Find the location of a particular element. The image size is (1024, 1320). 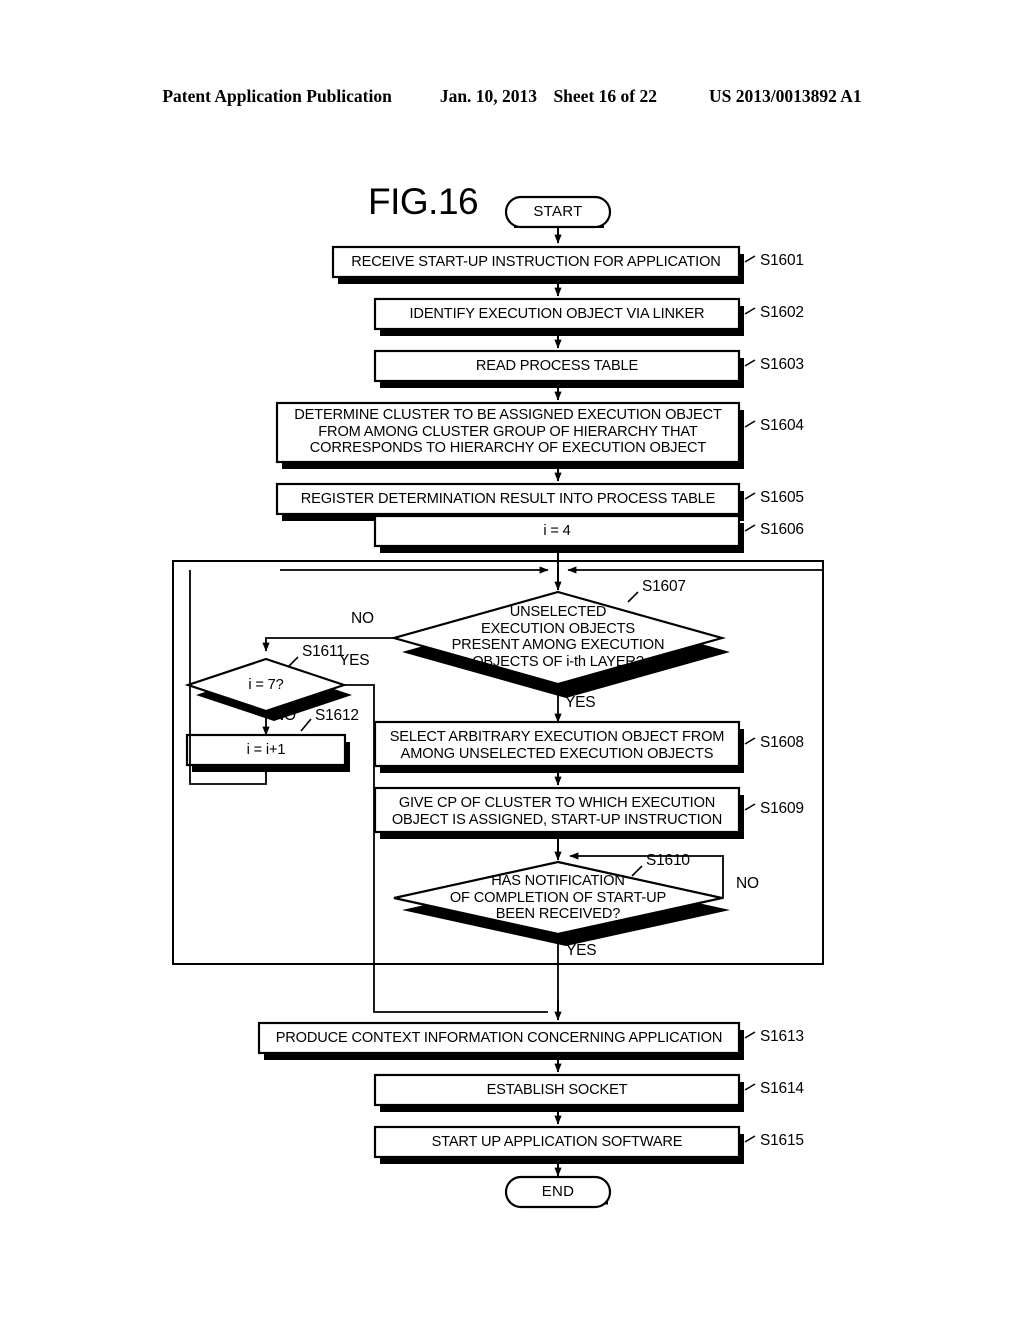

s1611-yes-label: YES is located at coordinates (354, 660).